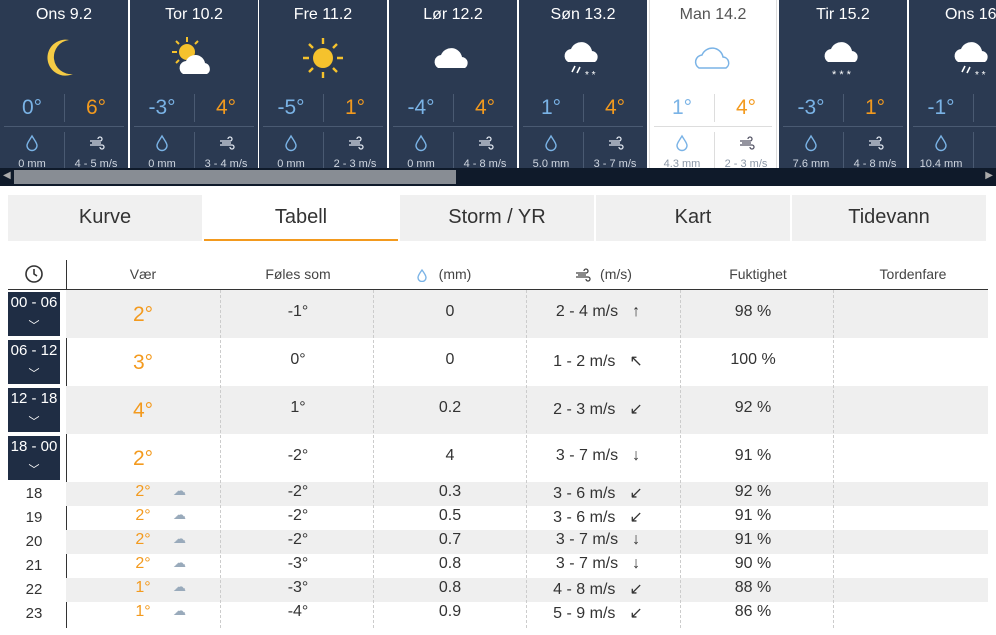  Describe the element at coordinates (682, 107) in the screenshot. I see `day-min-temp: 1°` at that location.